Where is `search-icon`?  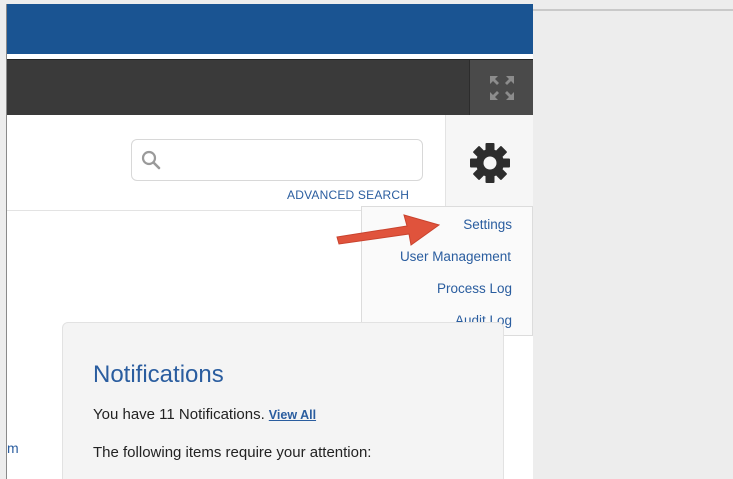 search-icon is located at coordinates (151, 160).